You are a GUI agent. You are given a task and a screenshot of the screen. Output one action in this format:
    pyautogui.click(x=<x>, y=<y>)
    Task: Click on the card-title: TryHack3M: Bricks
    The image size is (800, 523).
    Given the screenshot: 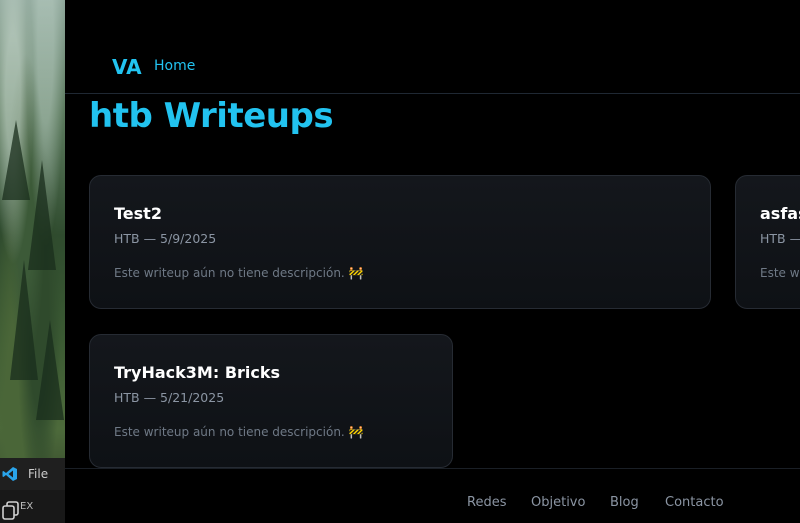 What is the action you would take?
    pyautogui.click(x=197, y=372)
    